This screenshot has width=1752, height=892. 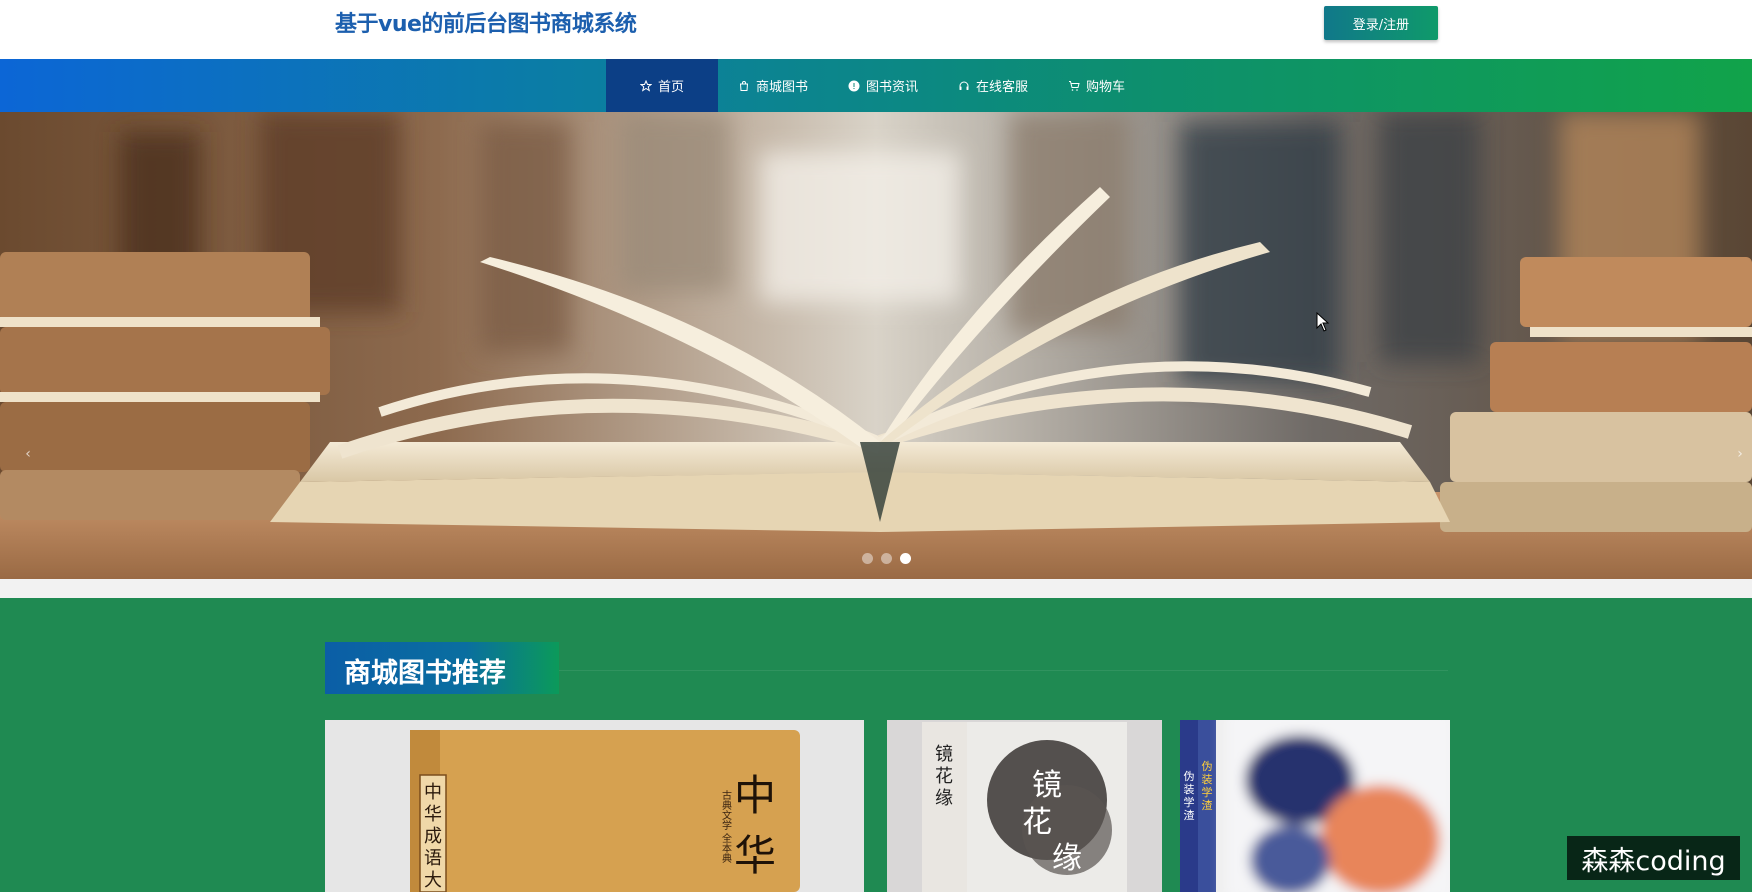 I want to click on nav-item-books: 商城图书, so click(x=773, y=85).